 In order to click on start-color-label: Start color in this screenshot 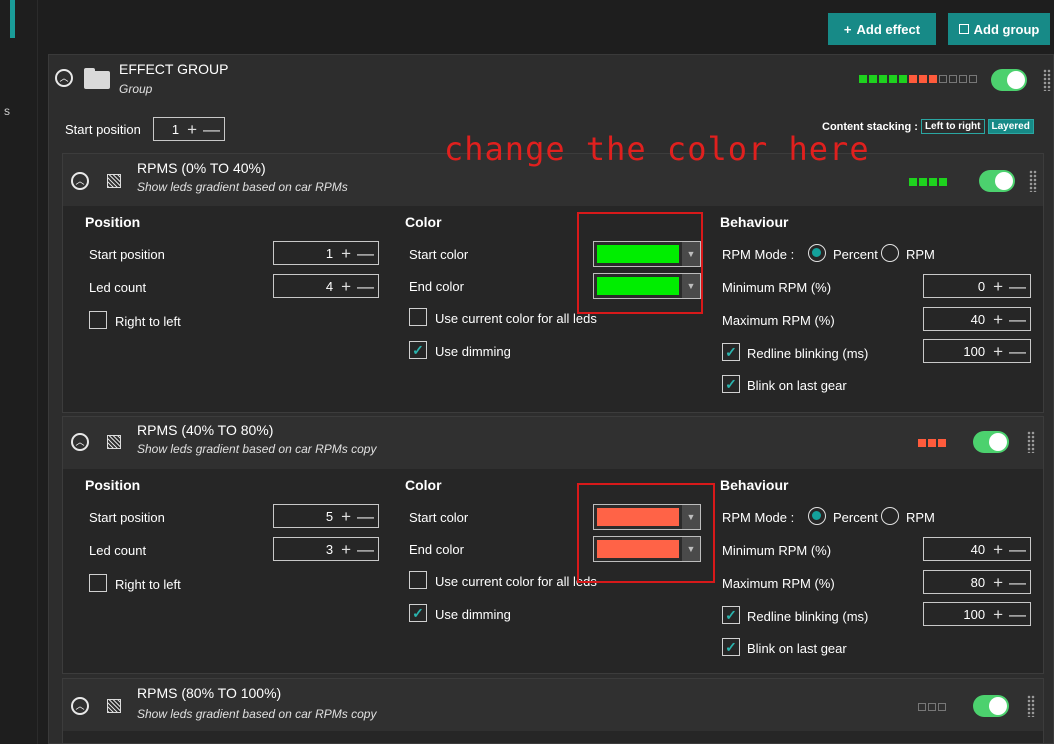, I will do `click(439, 517)`.